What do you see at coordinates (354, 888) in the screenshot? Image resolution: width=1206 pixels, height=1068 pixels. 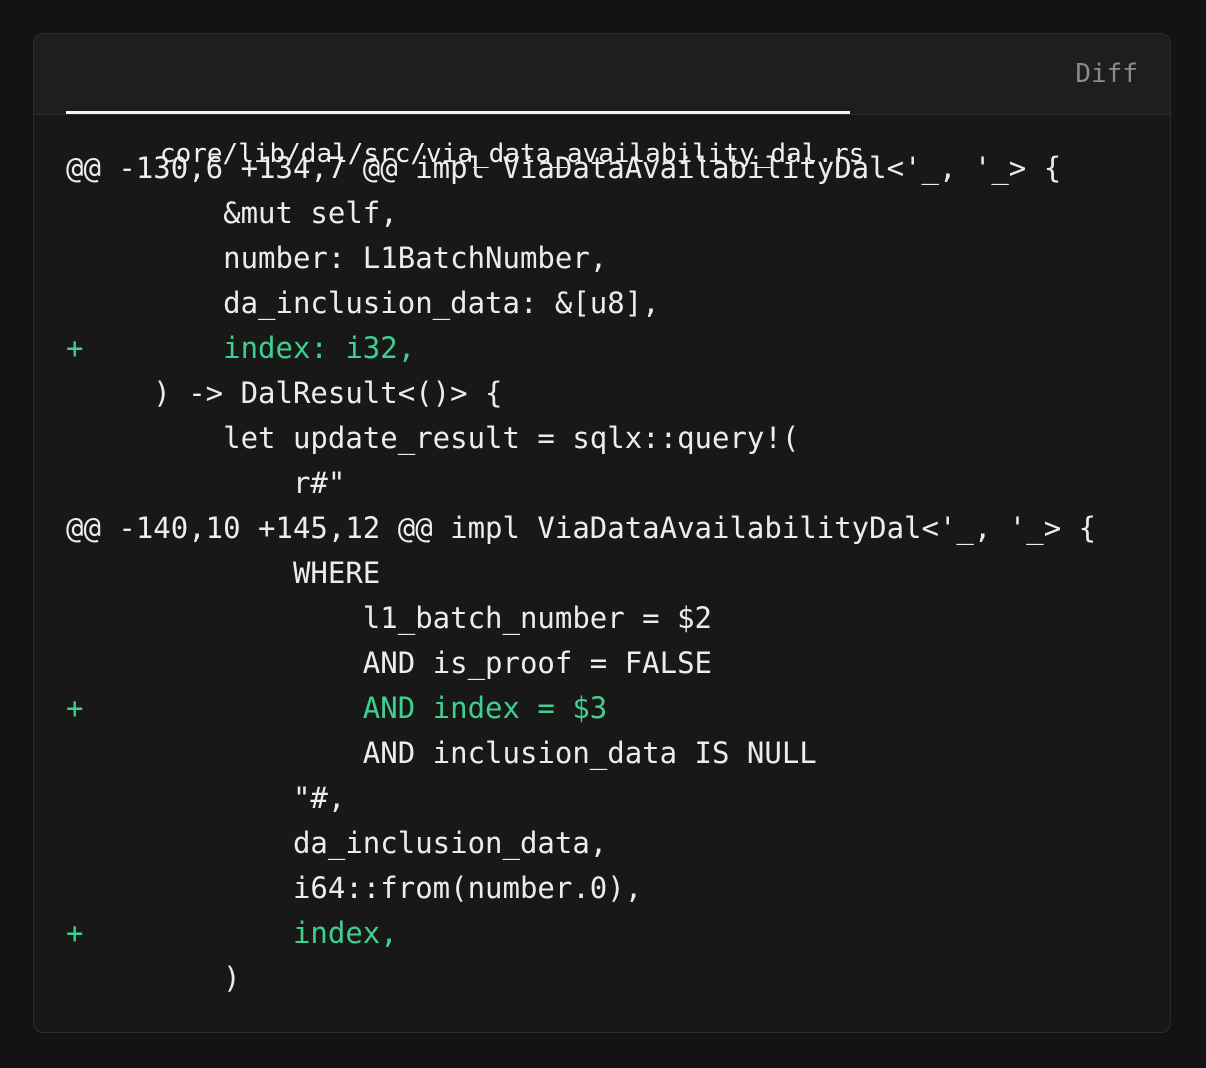 I see `context-line: i64::from(number.0),` at bounding box center [354, 888].